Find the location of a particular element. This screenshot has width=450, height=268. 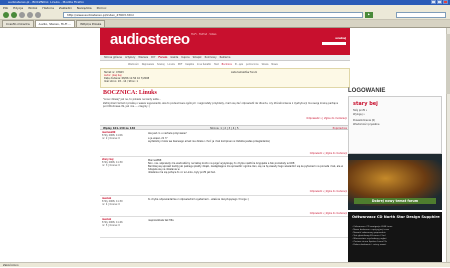

subnav-item: PDF is located at coordinates (180, 64).